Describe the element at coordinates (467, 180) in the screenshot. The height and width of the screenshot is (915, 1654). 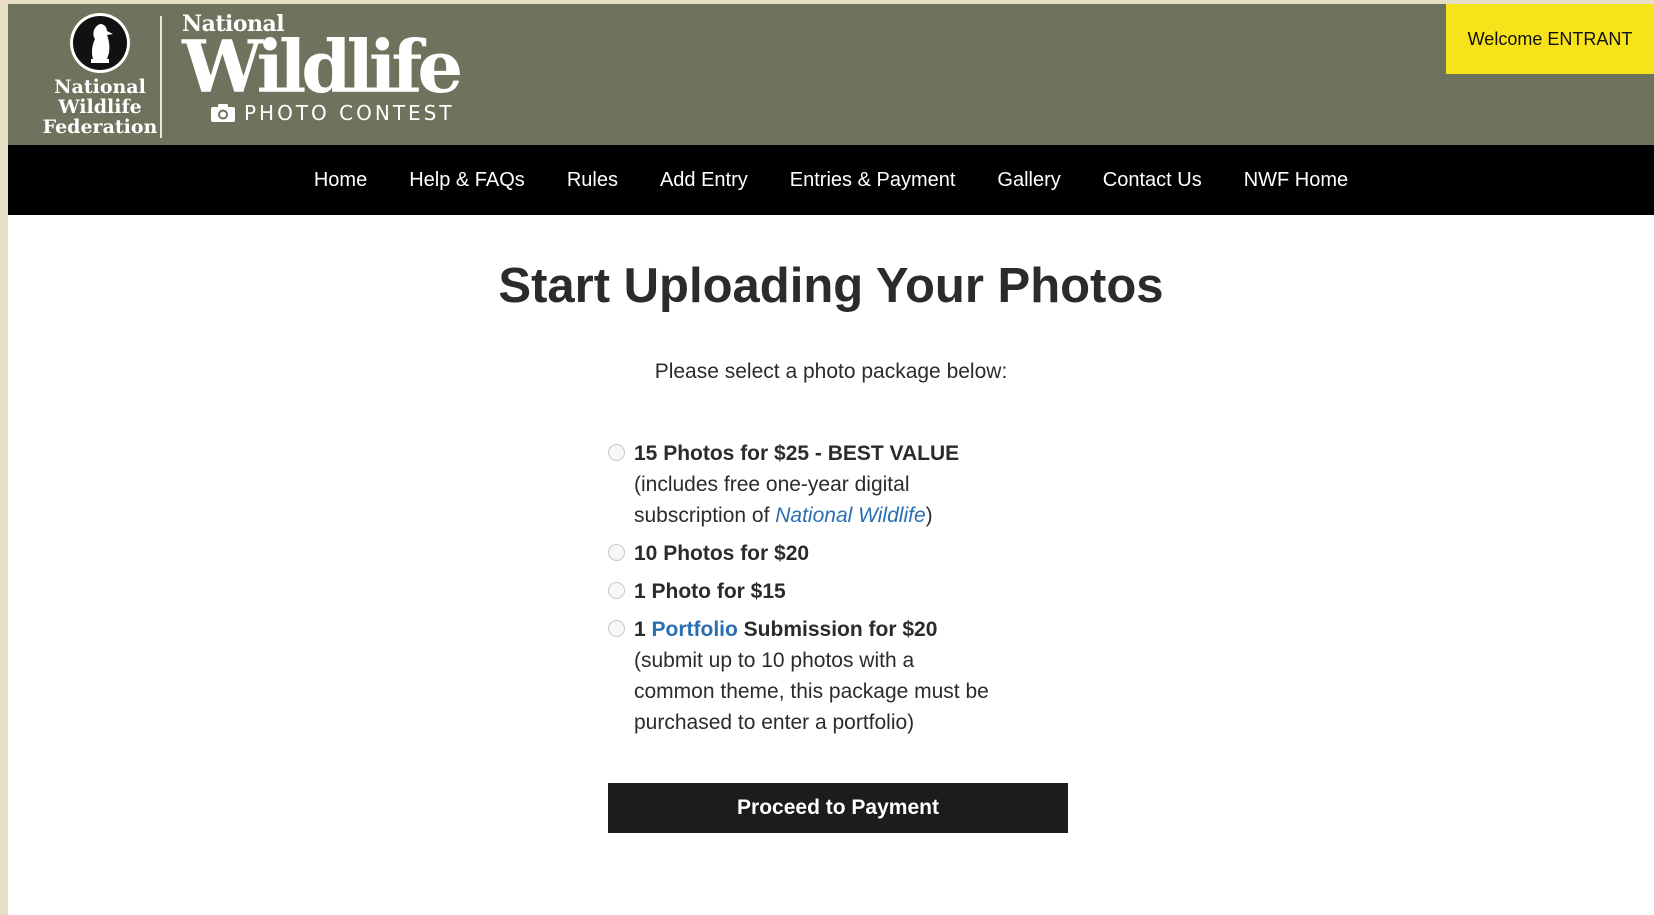
I see `nav-help-faqs: Help & FAQs` at that location.